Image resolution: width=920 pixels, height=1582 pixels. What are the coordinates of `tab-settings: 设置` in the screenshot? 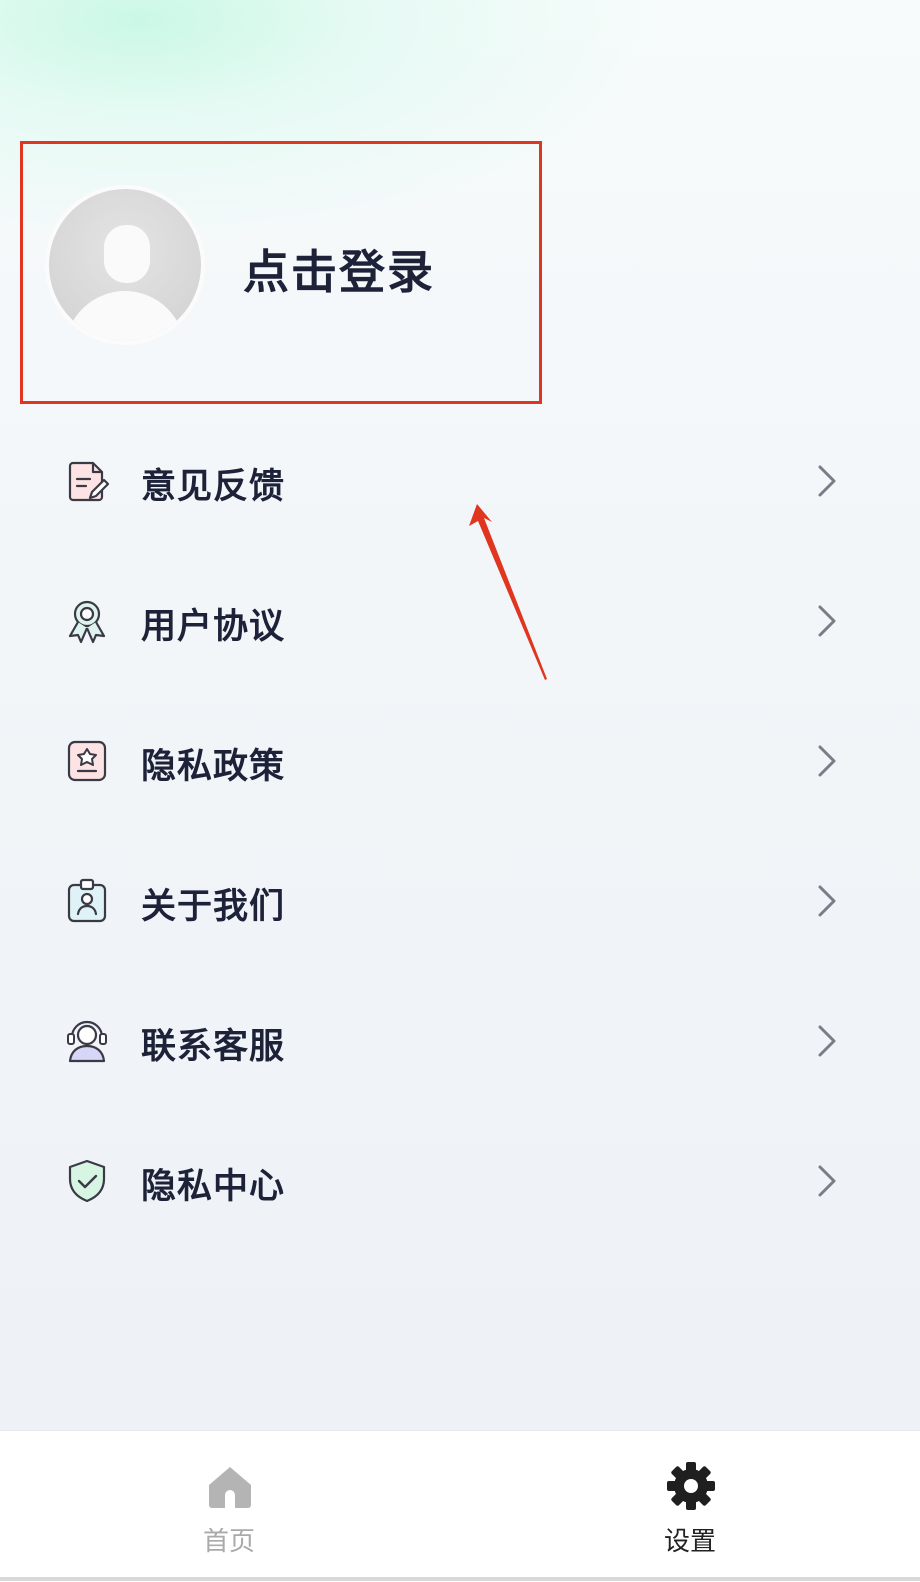 It's located at (690, 1501).